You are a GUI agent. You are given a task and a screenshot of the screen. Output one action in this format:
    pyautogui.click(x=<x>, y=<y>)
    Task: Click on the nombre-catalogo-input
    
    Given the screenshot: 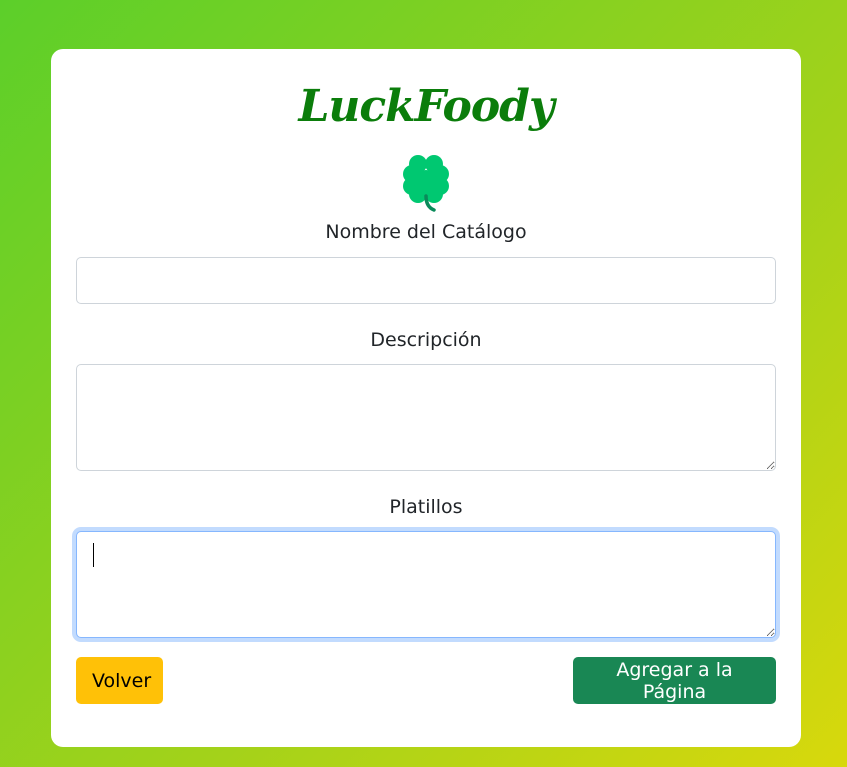 What is the action you would take?
    pyautogui.click(x=426, y=280)
    